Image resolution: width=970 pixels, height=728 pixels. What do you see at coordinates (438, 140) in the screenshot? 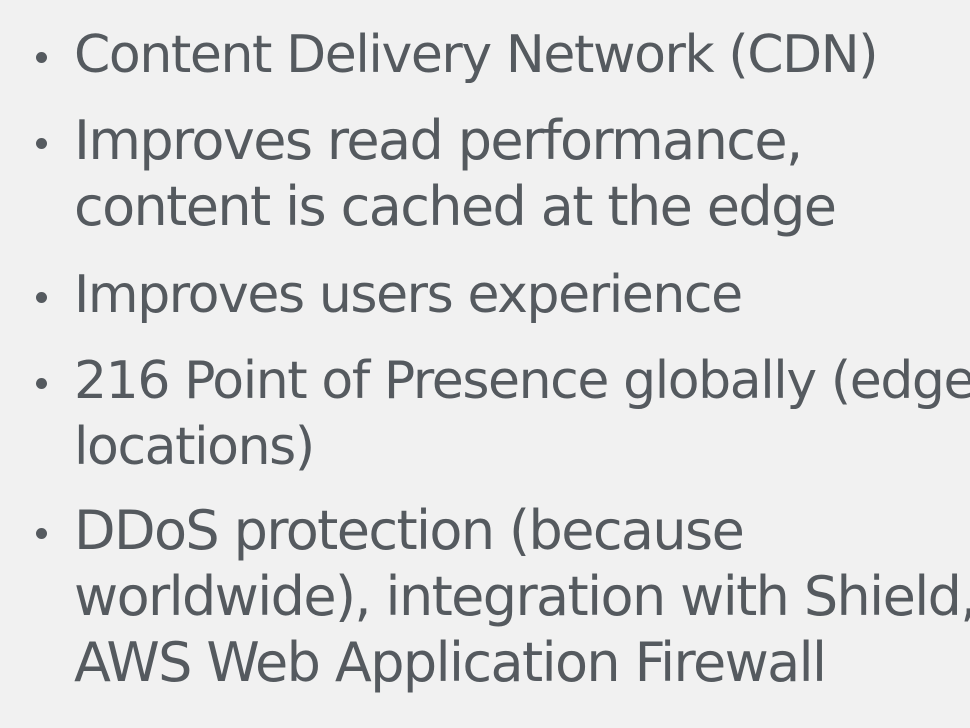
I see `bullet-line: Improves read performance,` at bounding box center [438, 140].